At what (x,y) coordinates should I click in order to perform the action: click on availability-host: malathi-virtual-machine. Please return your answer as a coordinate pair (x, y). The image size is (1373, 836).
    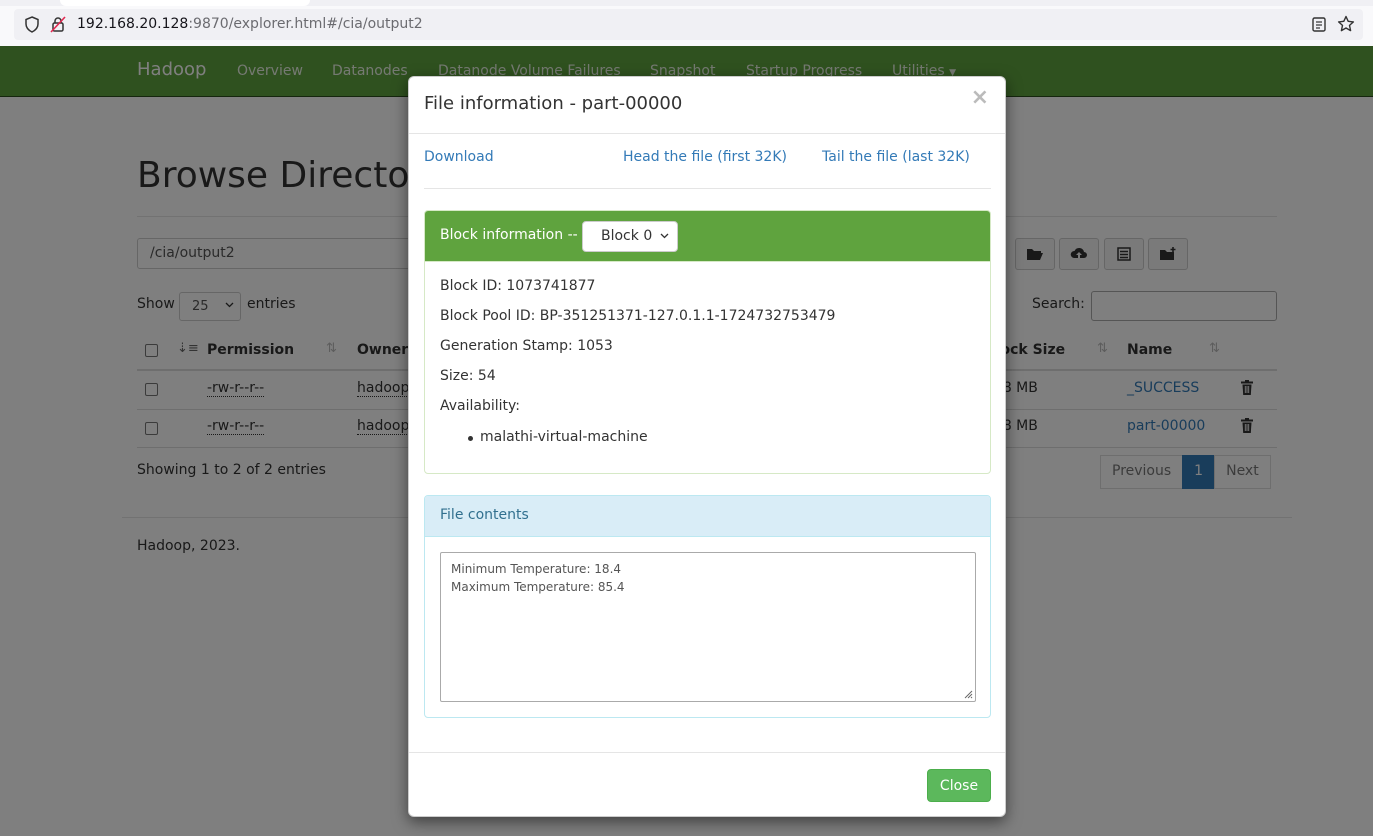
    Looking at the image, I should click on (564, 437).